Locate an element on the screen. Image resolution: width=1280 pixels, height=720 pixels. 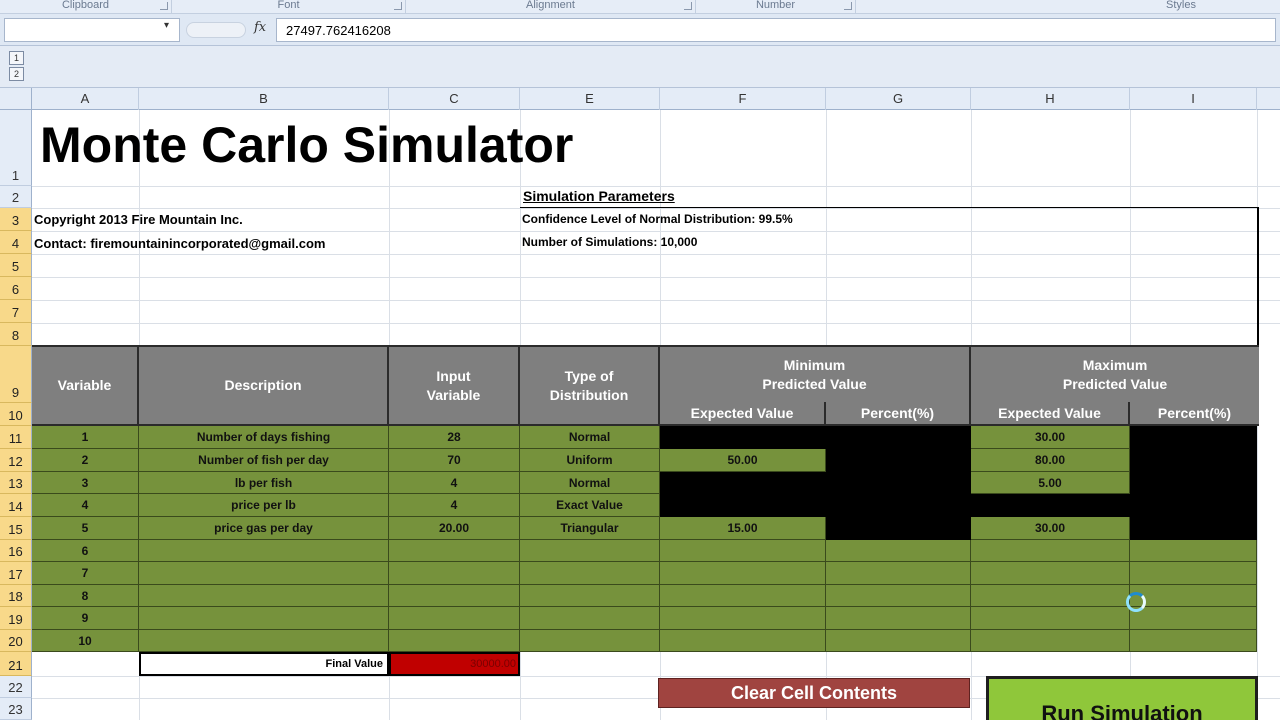
outline-level-1-button: 1 is located at coordinates (16, 58).